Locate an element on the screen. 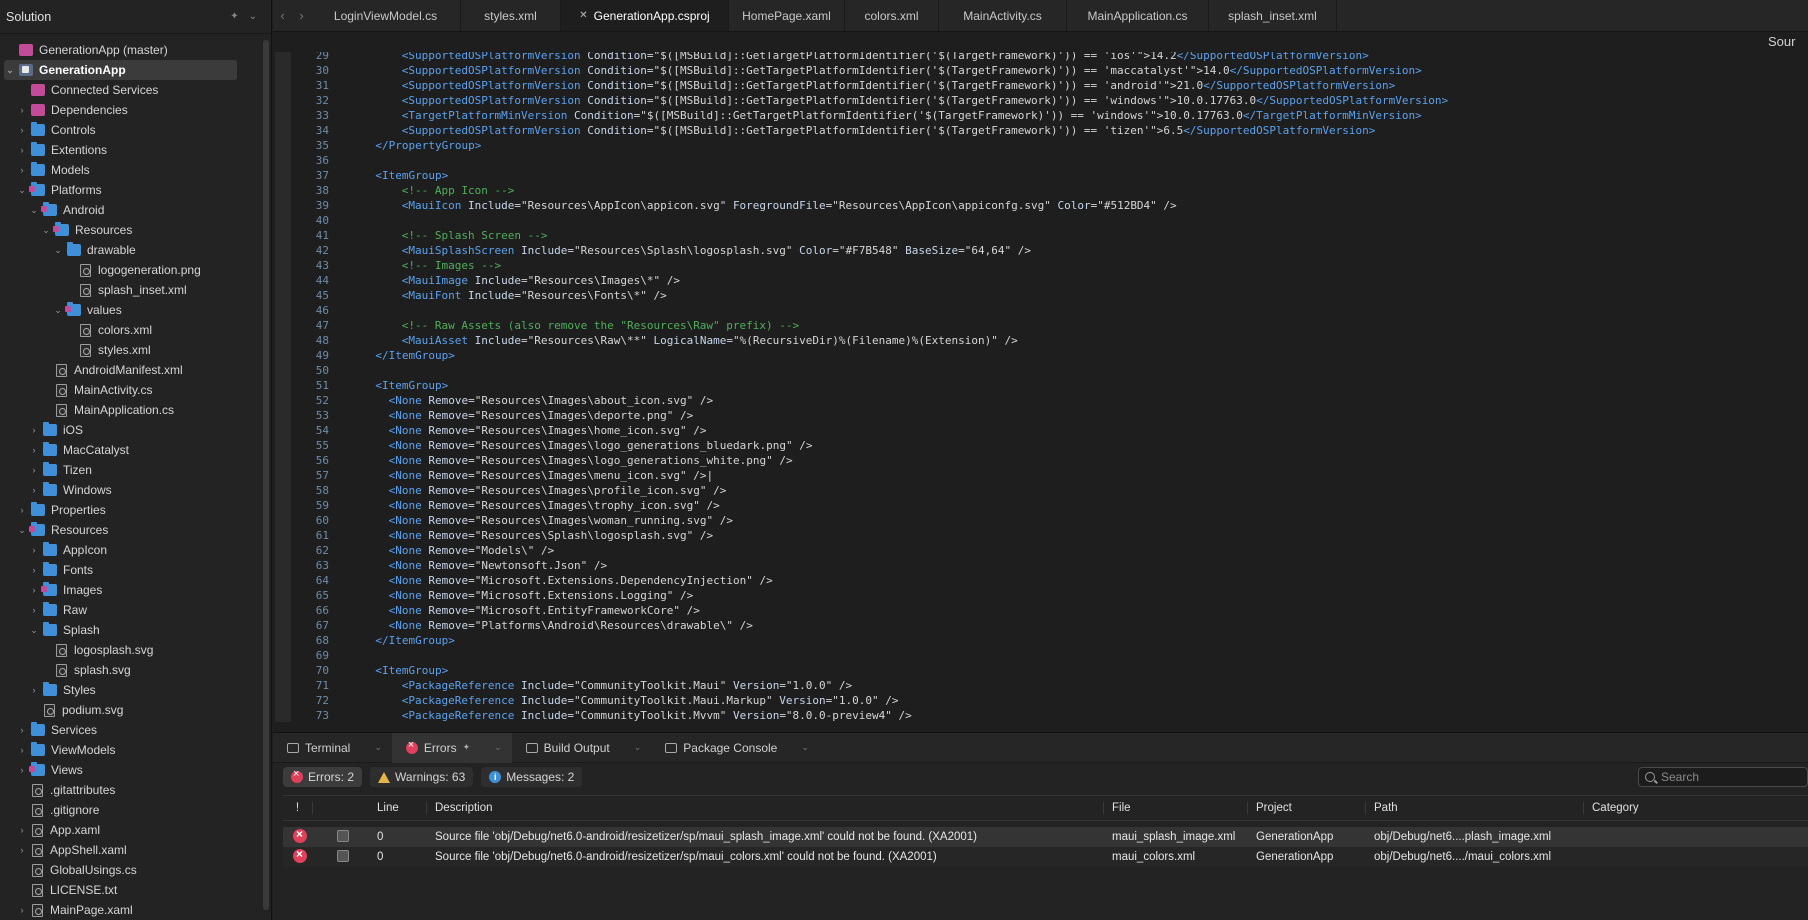 The image size is (1808, 920). tree-item: ⌄ Splash is located at coordinates (129, 630).